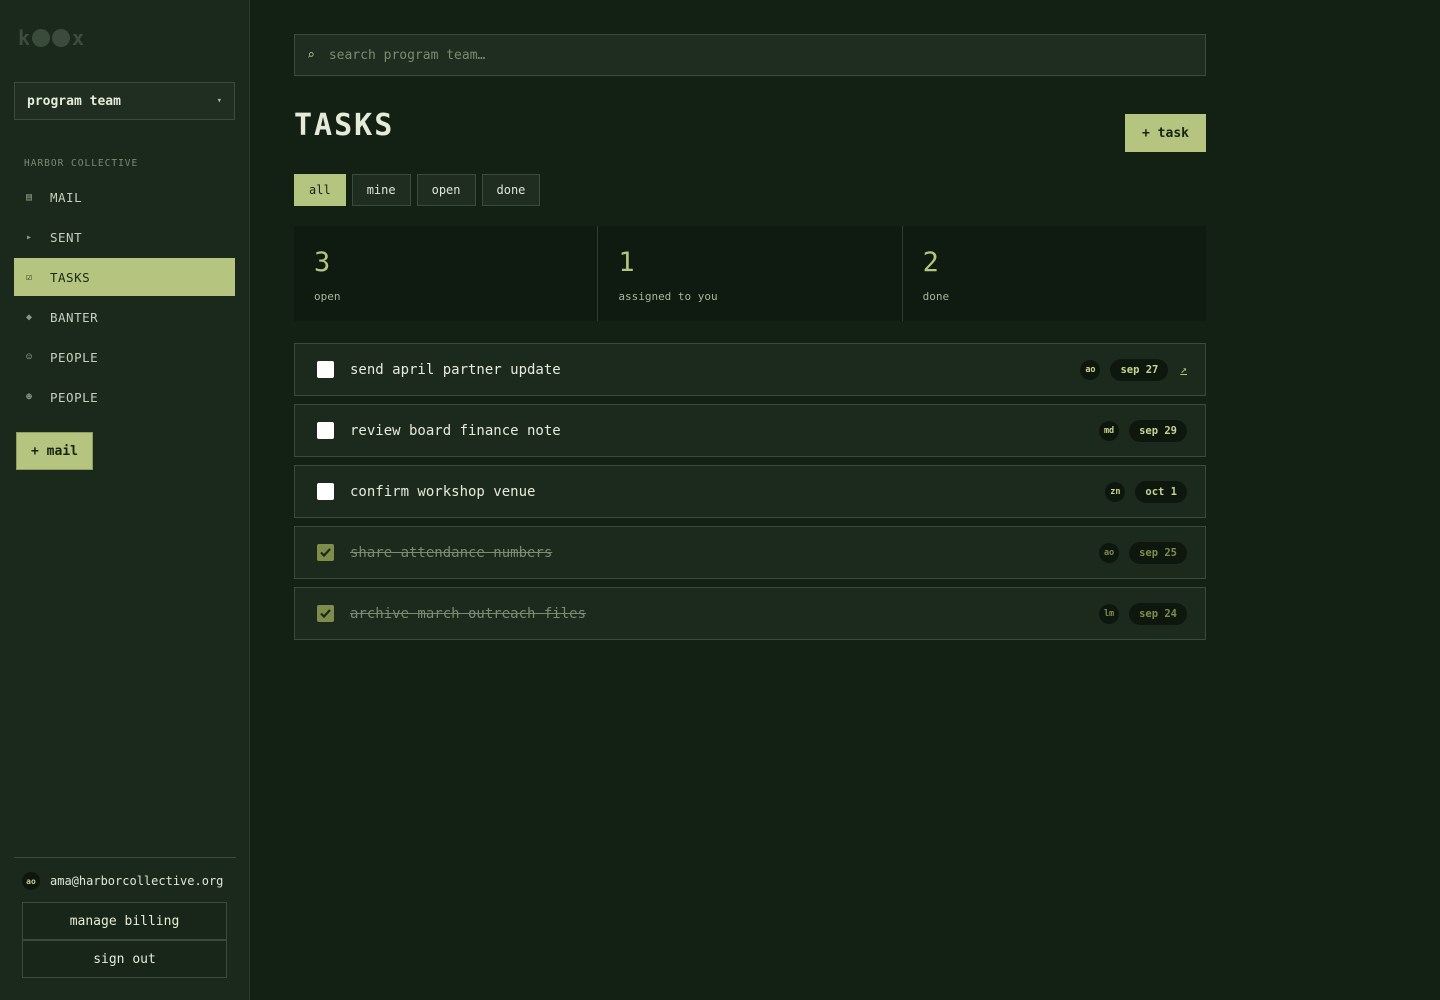 Image resolution: width=1440 pixels, height=1000 pixels. I want to click on app-logo: k x, so click(51, 38).